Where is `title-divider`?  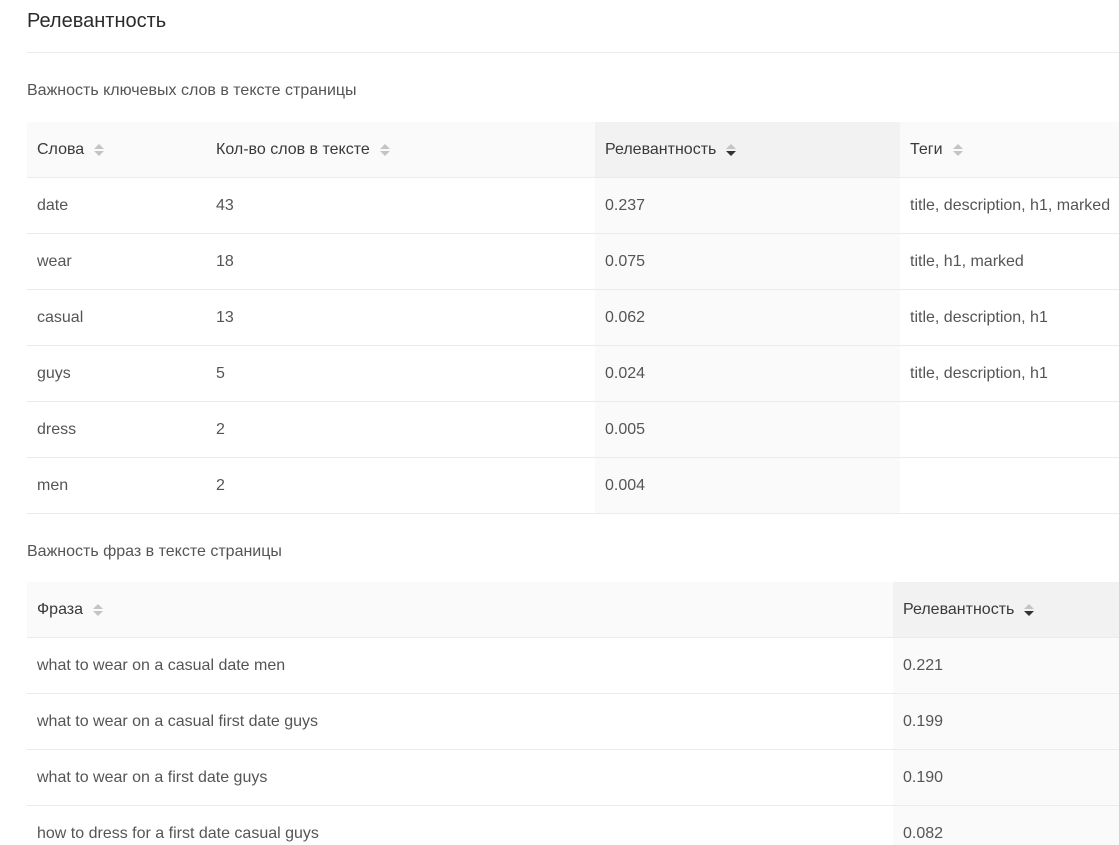
title-divider is located at coordinates (573, 52).